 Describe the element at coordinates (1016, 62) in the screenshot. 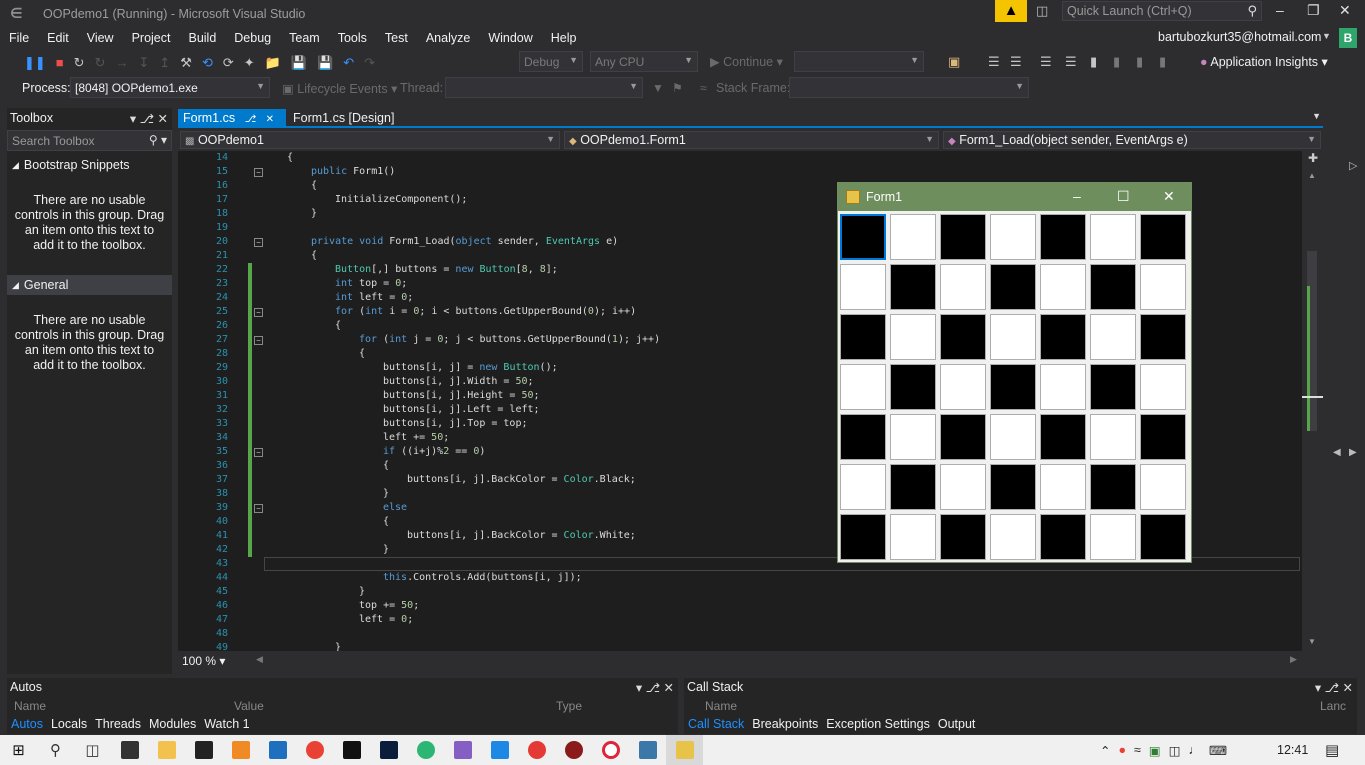

I see `indent-icon: ☰` at that location.